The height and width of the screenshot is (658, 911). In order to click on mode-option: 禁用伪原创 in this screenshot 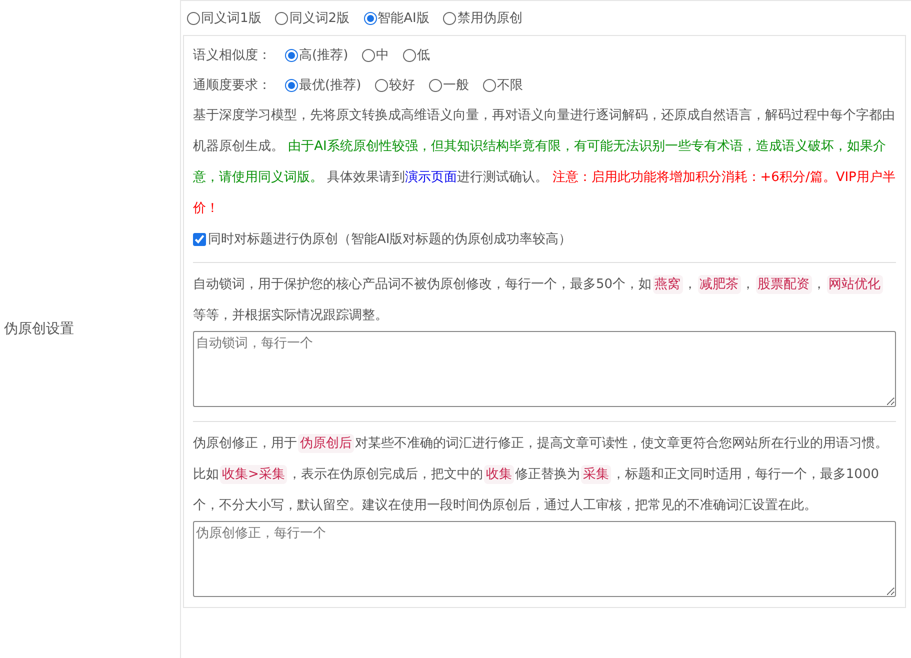, I will do `click(482, 18)`.